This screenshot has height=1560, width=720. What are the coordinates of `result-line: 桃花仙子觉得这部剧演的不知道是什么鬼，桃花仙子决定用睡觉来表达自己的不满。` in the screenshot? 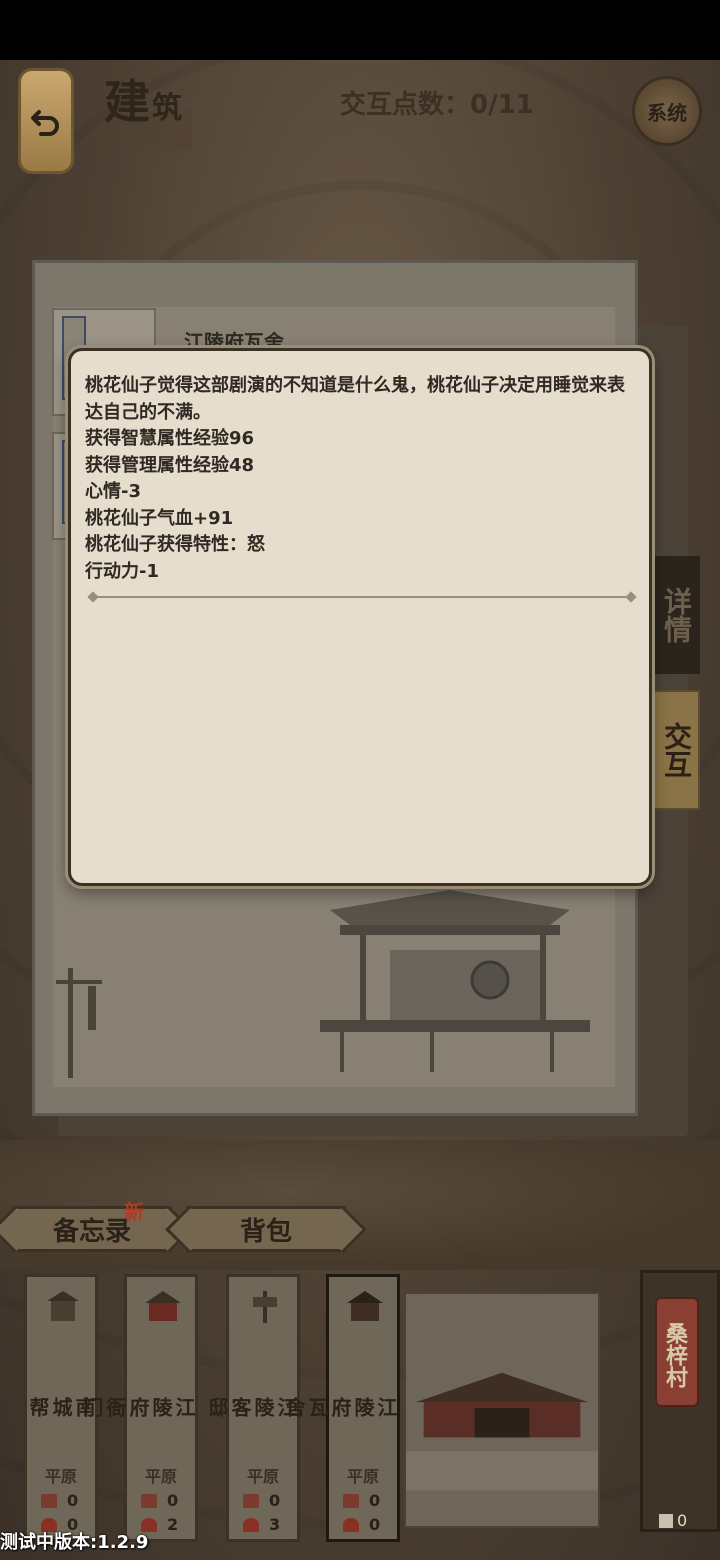 It's located at (355, 399).